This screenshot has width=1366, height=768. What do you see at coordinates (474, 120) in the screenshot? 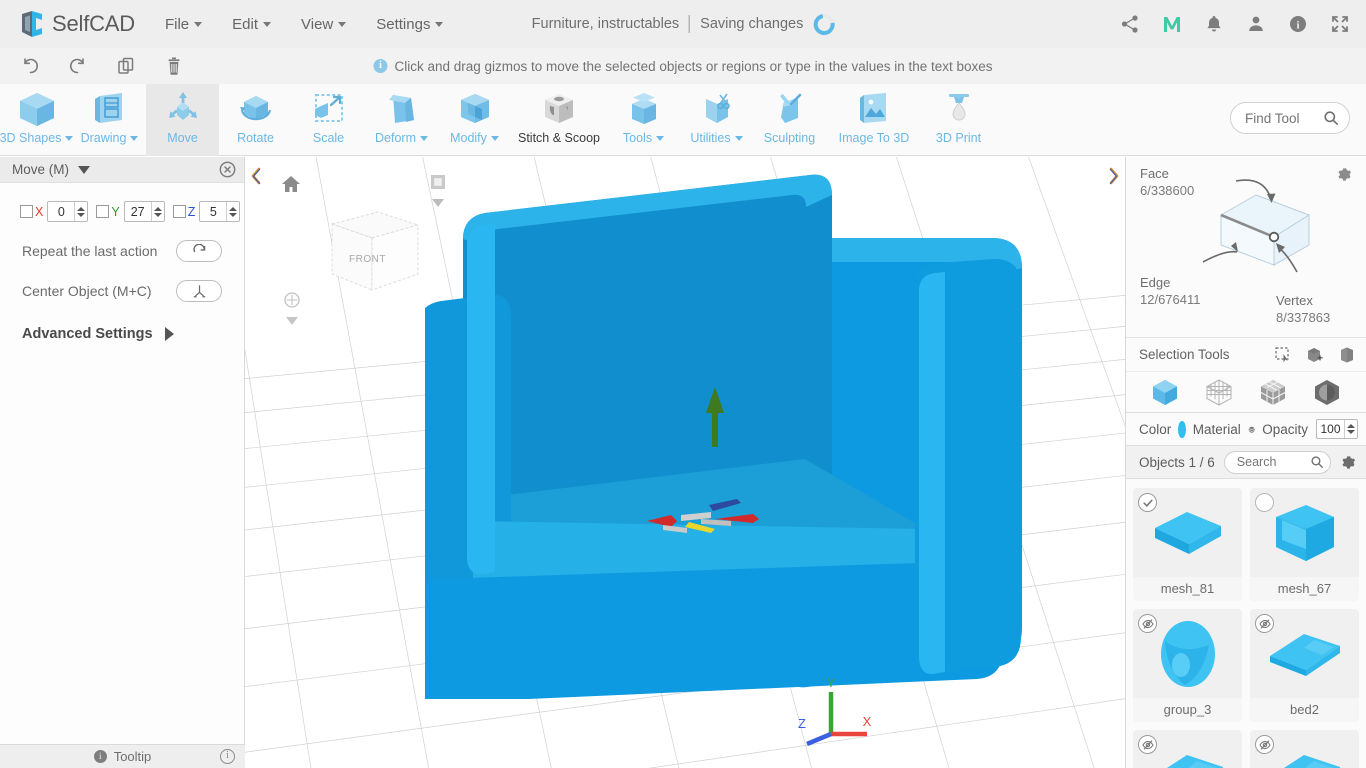
I see `ribbon-tool-modify: Modify` at bounding box center [474, 120].